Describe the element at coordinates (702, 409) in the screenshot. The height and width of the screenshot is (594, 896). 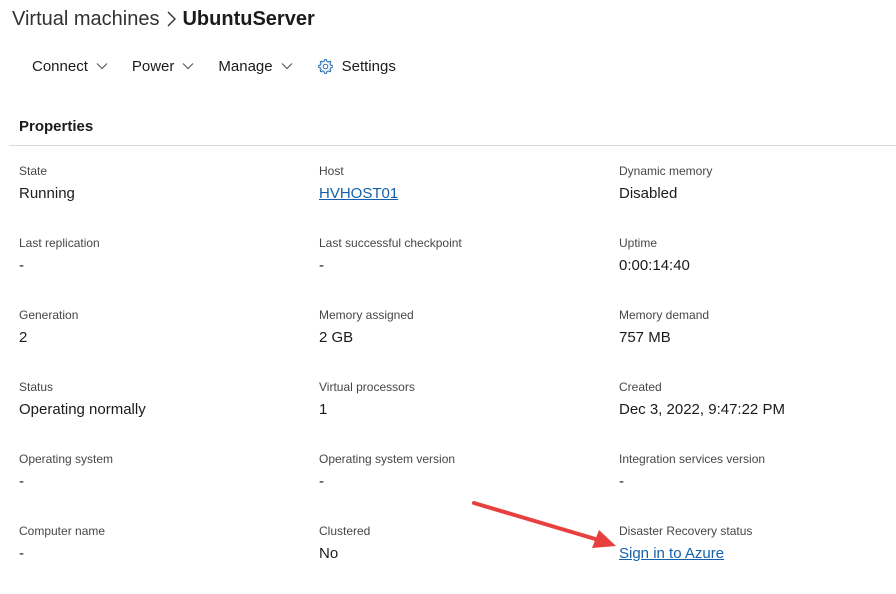
I see `property-value: Dec 3, 2022, 9:47:22 PM` at that location.